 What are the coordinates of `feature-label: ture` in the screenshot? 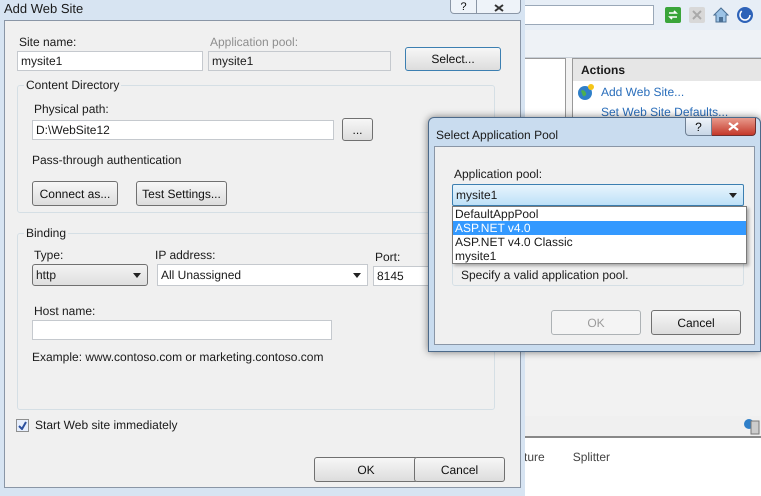 It's located at (534, 457).